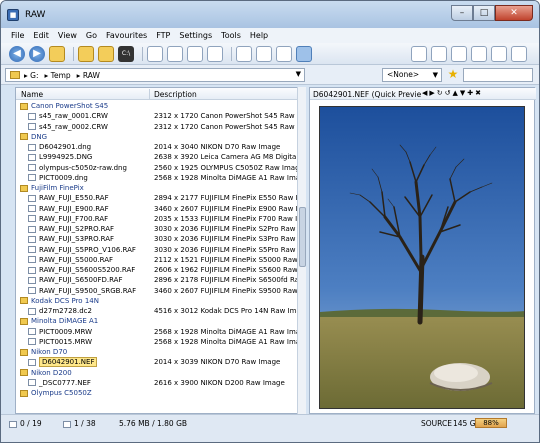 Image resolution: width=540 pixels, height=443 pixels. I want to click on group-header: Olympus C5050Z, so click(157, 393).